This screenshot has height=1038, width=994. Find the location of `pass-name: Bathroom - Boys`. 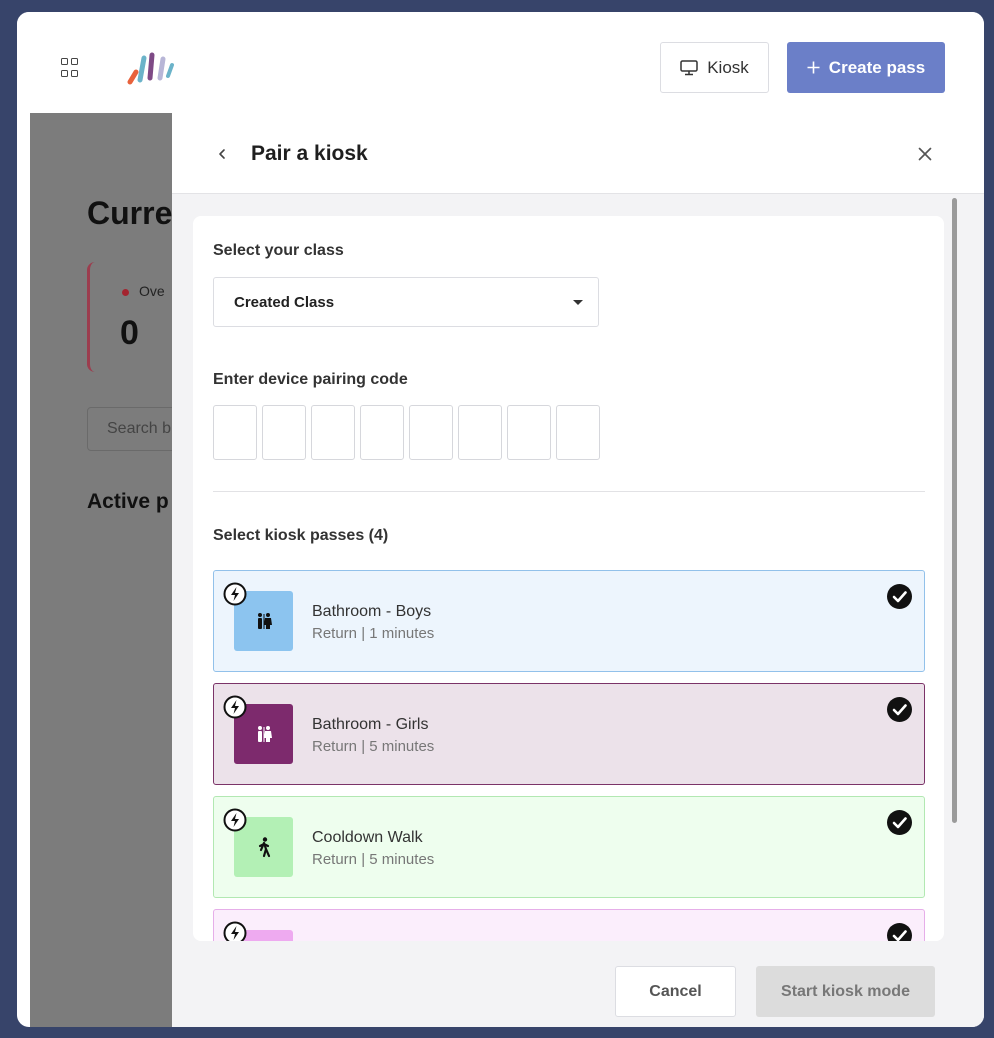

pass-name: Bathroom - Boys is located at coordinates (372, 611).